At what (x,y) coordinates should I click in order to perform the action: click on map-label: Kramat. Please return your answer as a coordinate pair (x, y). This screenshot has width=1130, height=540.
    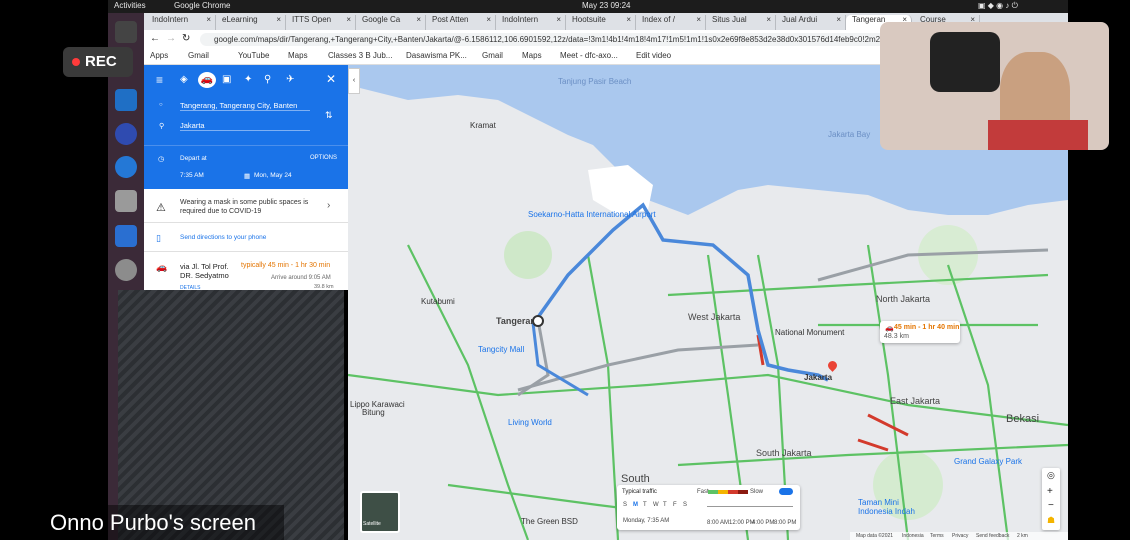
    Looking at the image, I should click on (483, 125).